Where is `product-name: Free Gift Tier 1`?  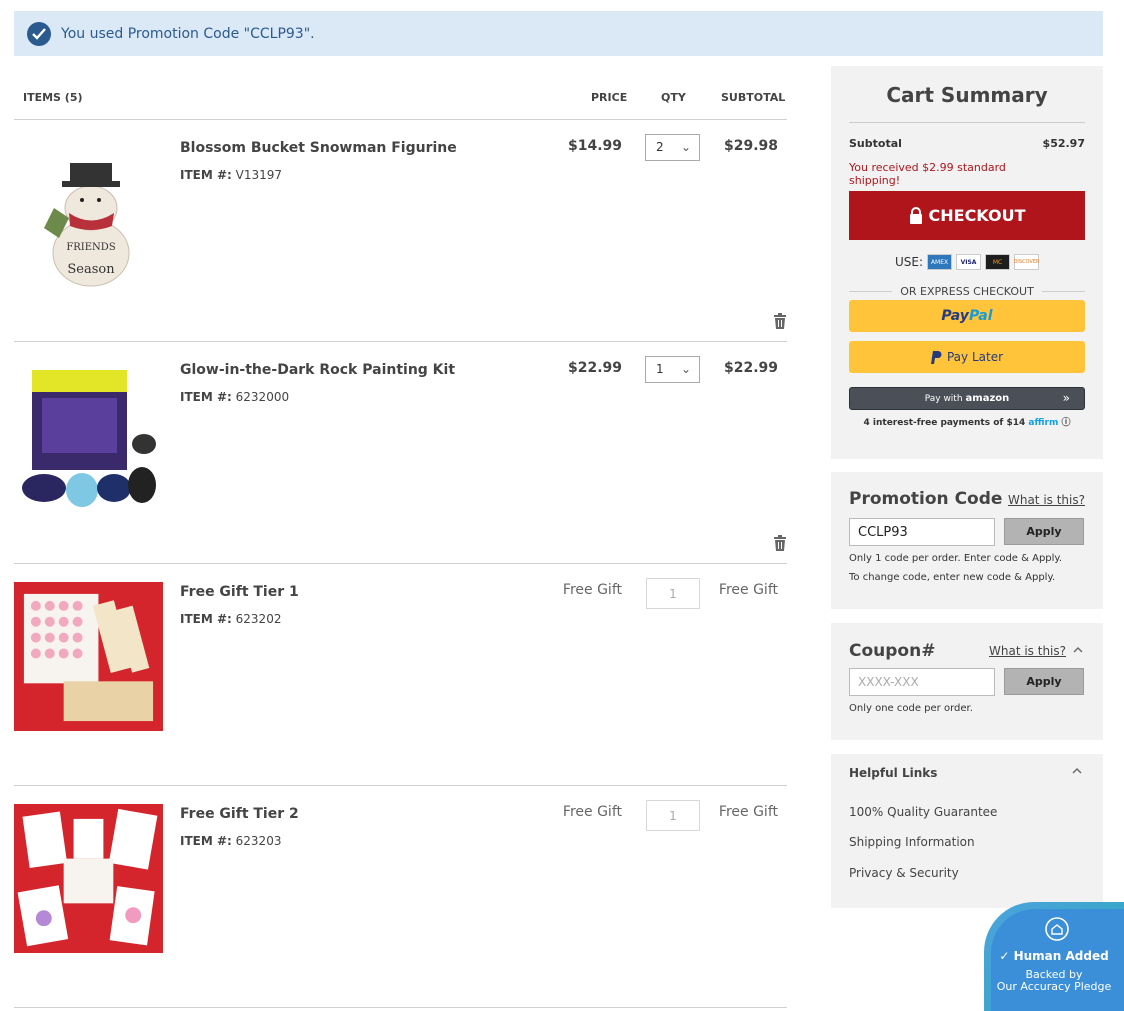
product-name: Free Gift Tier 1 is located at coordinates (239, 592).